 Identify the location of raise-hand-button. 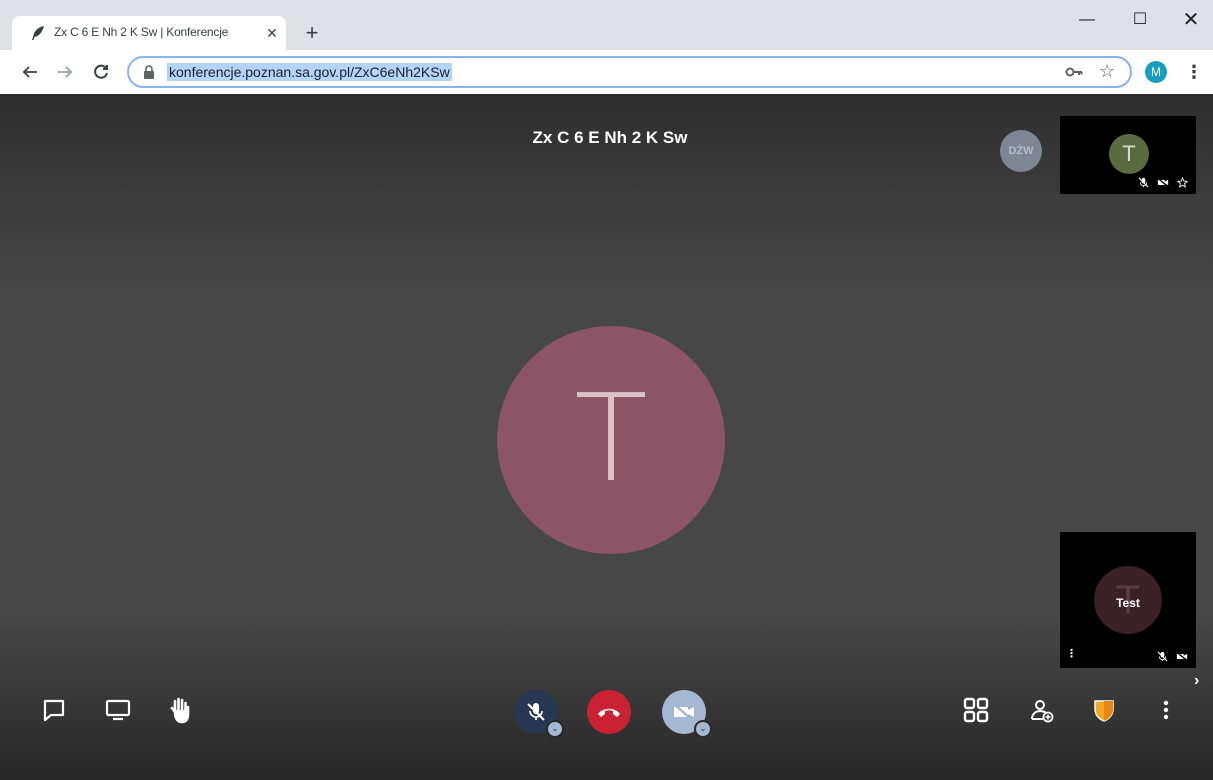
(180, 710).